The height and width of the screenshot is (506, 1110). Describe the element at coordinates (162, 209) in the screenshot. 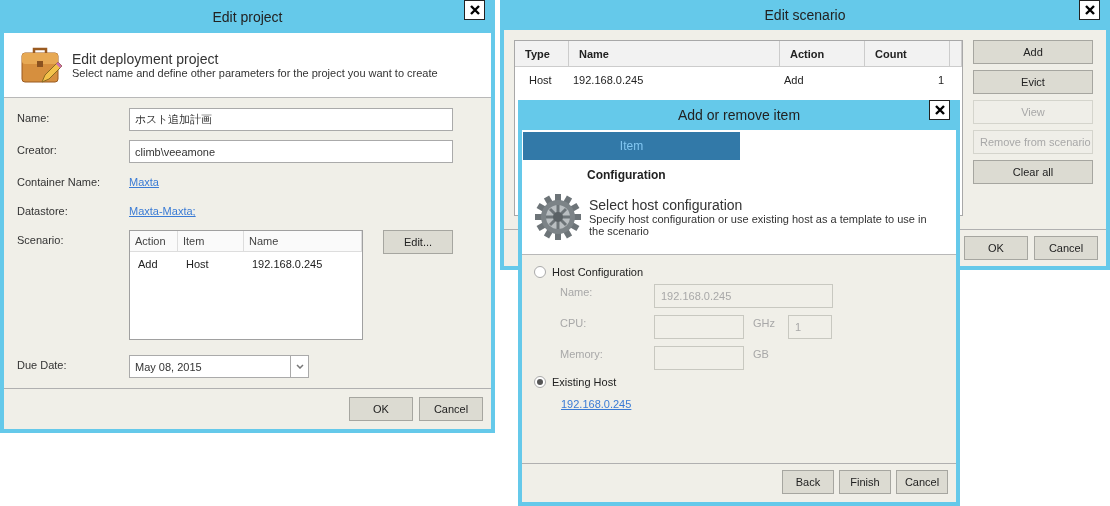

I see `link: Maxta-Maxta;` at that location.